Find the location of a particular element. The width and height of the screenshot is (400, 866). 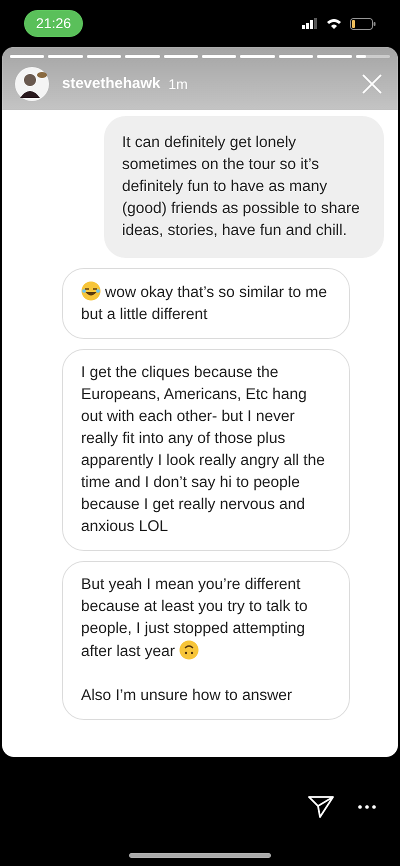

message-text: Also I’m unsure how to answer is located at coordinates (187, 696).